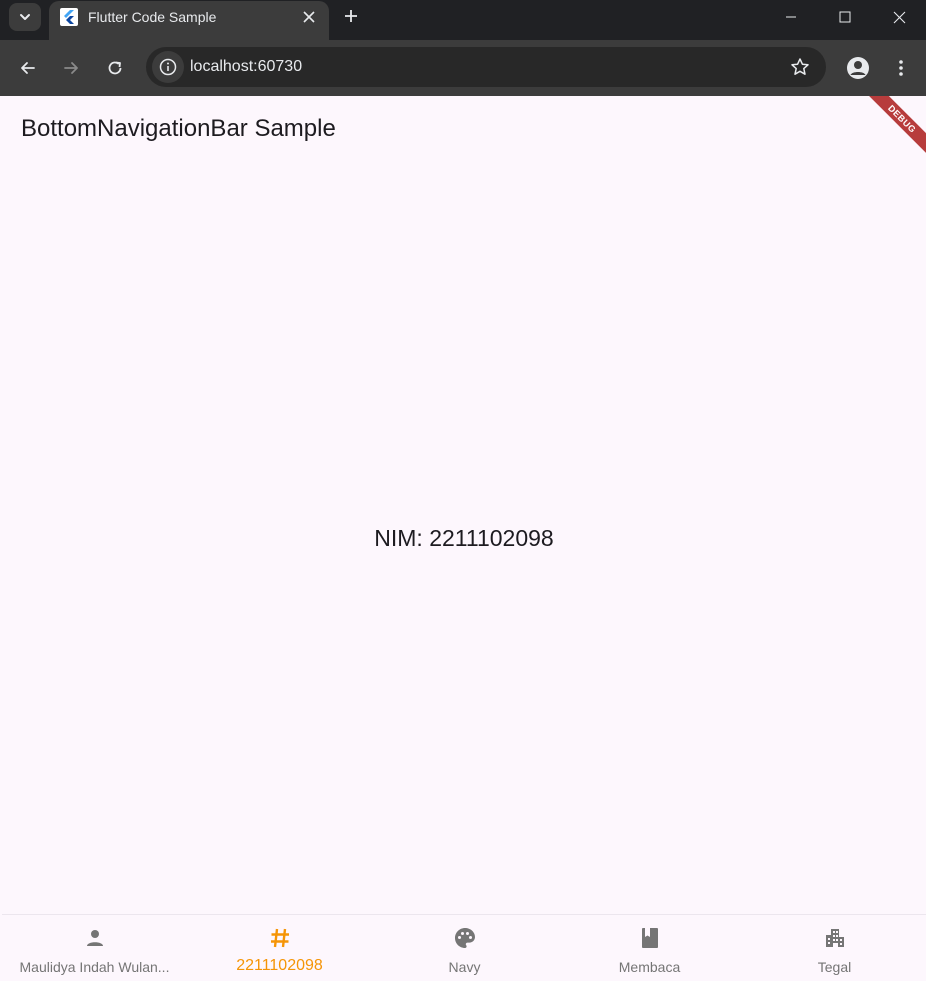 The image size is (926, 981). I want to click on close-icon, so click(309, 17).